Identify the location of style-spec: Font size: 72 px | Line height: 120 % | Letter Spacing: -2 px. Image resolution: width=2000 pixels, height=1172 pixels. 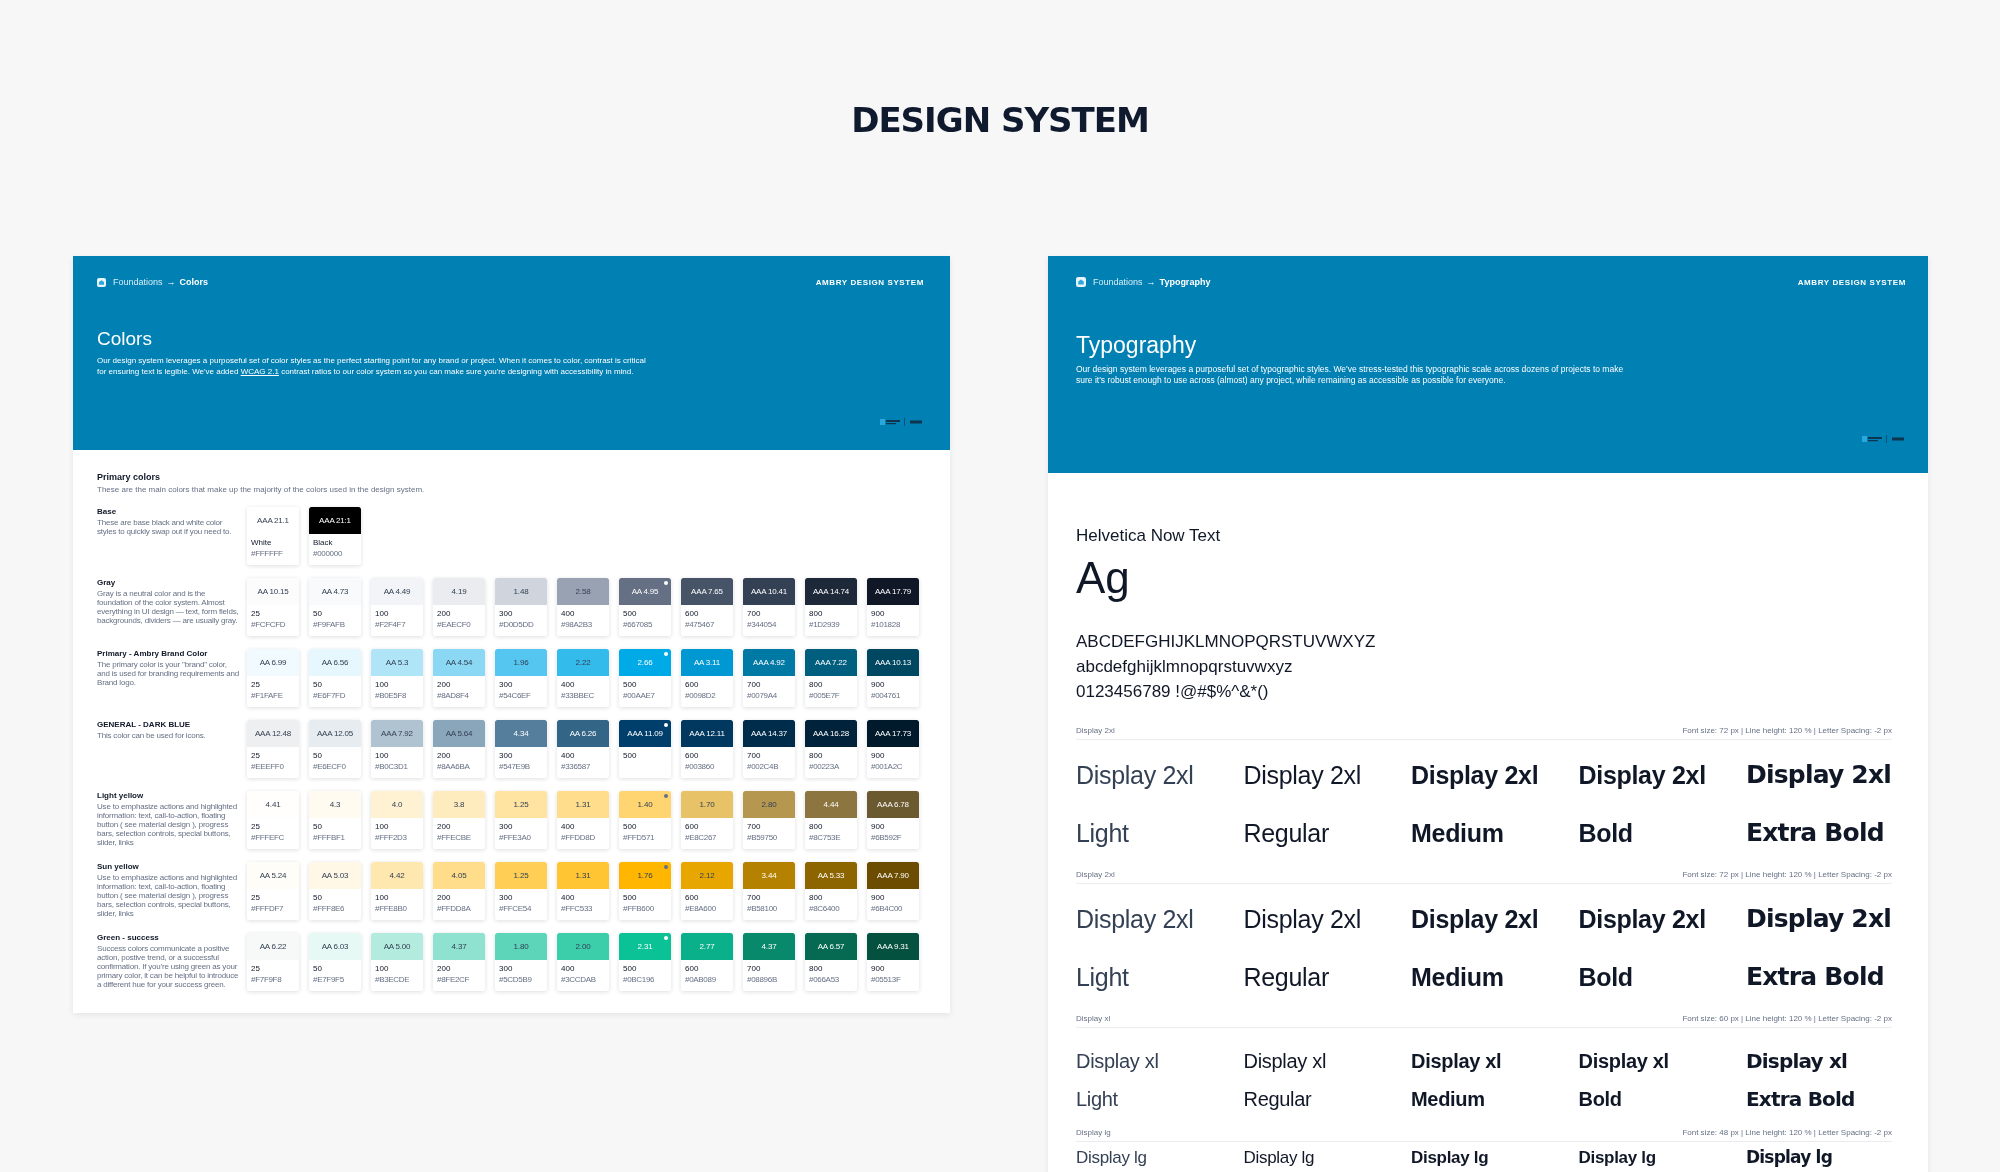
(1787, 730).